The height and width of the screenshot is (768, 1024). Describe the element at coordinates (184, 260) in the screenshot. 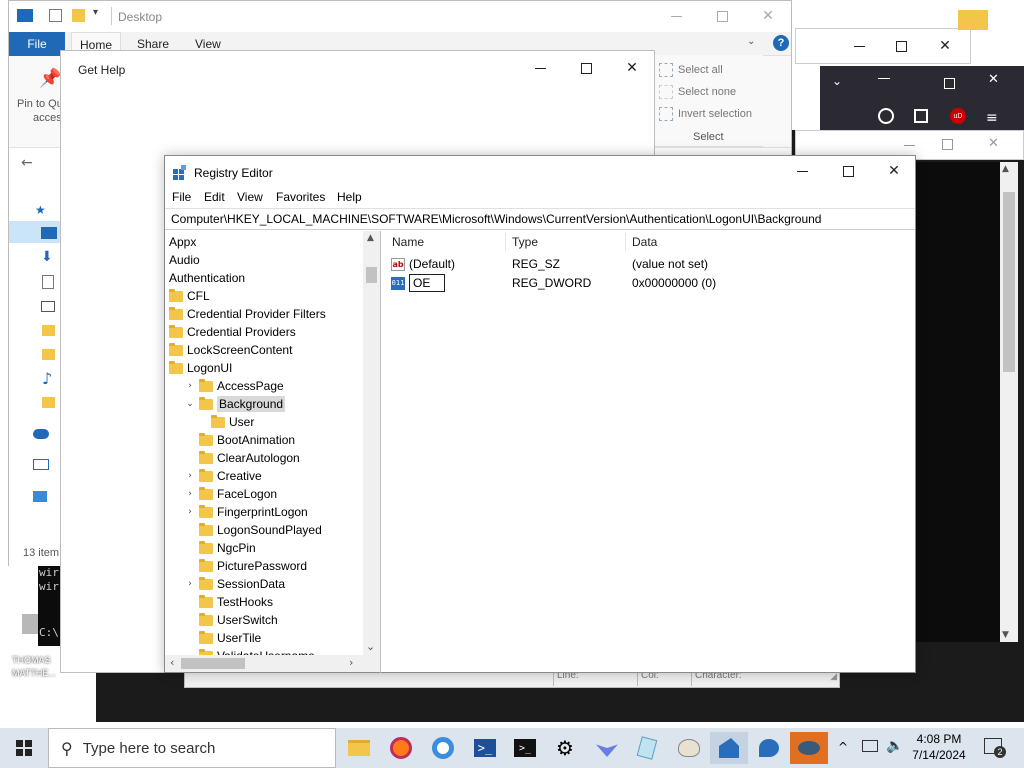

I see `tree-item: Audio` at that location.